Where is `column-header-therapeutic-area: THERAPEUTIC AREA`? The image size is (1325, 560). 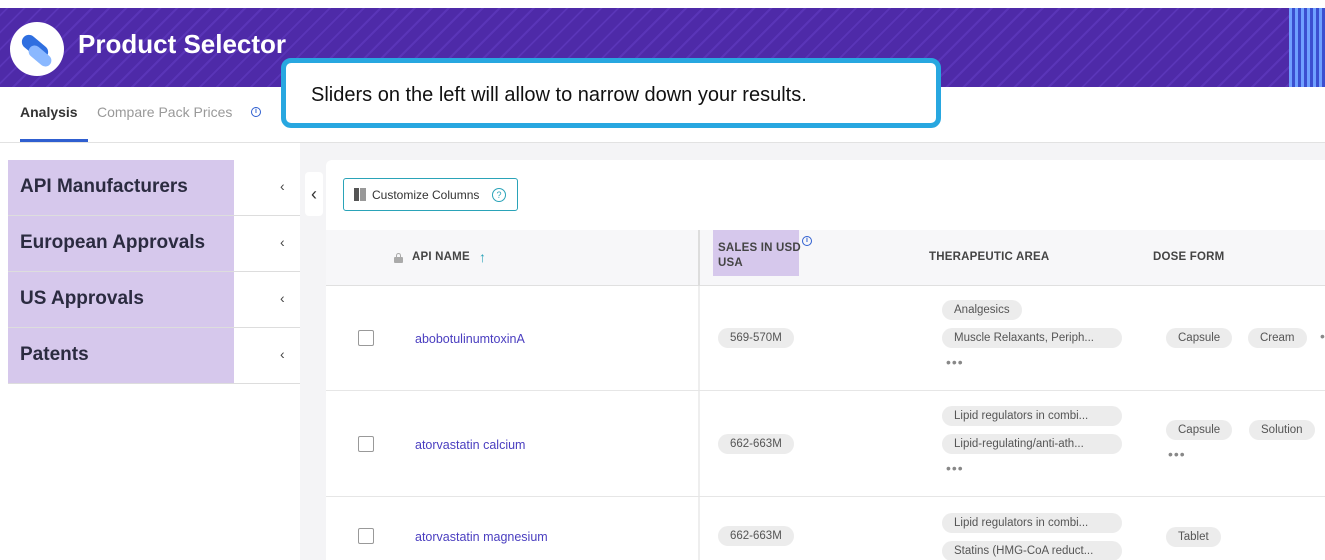 column-header-therapeutic-area: THERAPEUTIC AREA is located at coordinates (989, 257).